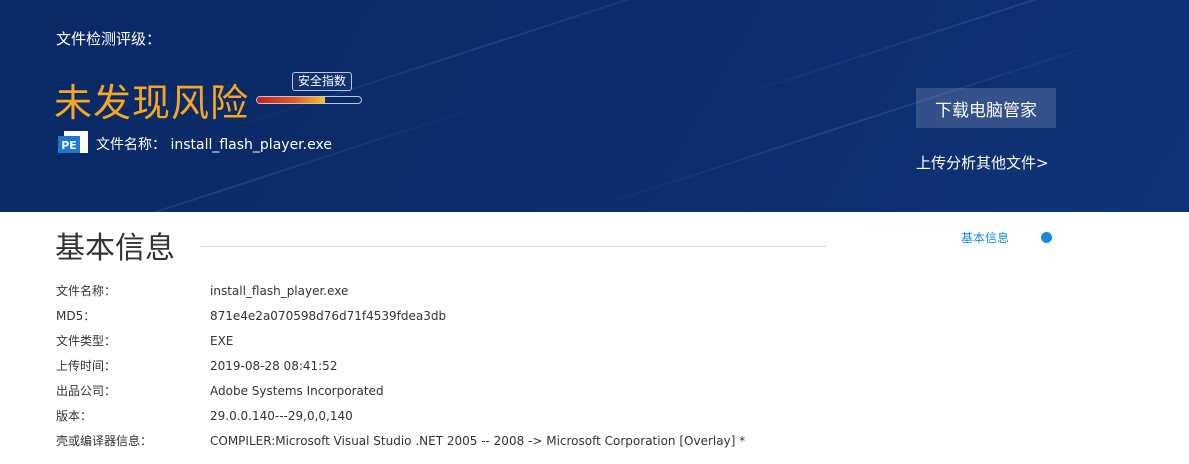 This screenshot has height=464, width=1189. I want to click on risk-verdict: 未发现风险, so click(152, 103).